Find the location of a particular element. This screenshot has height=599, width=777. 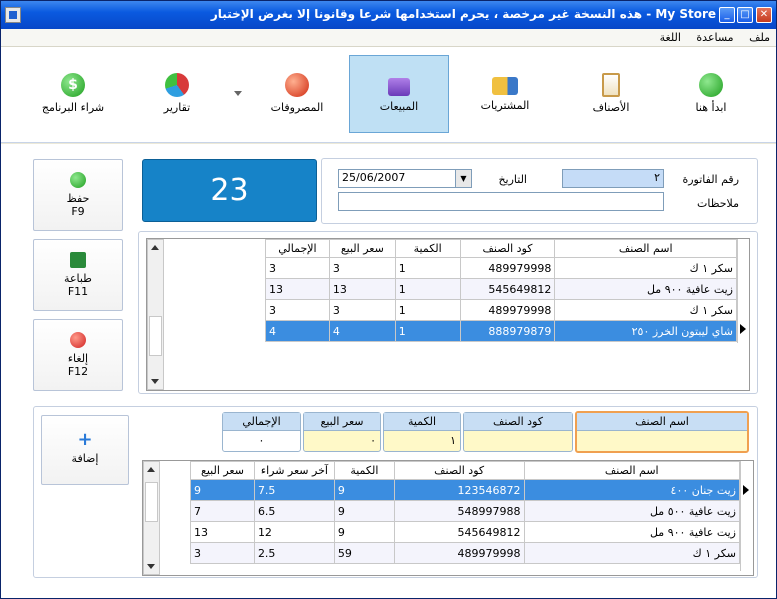

table-row: 4 4 1 888979879 شاي ليبتون الخرز ٢٥٠ is located at coordinates (501, 331).